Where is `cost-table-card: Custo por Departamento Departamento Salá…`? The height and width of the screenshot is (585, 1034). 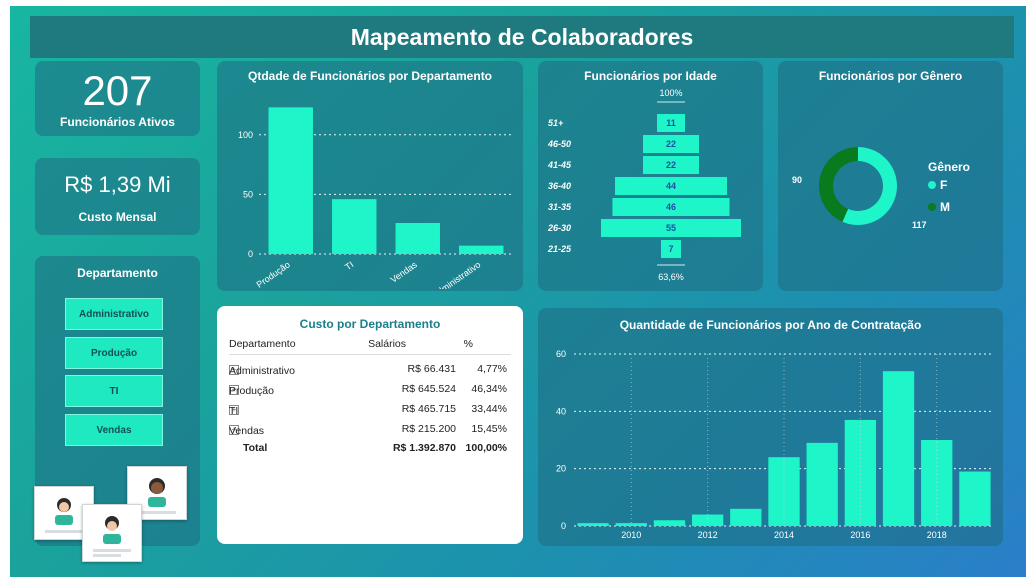
cost-table-card: Custo por Departamento Departamento Salá… is located at coordinates (370, 425).